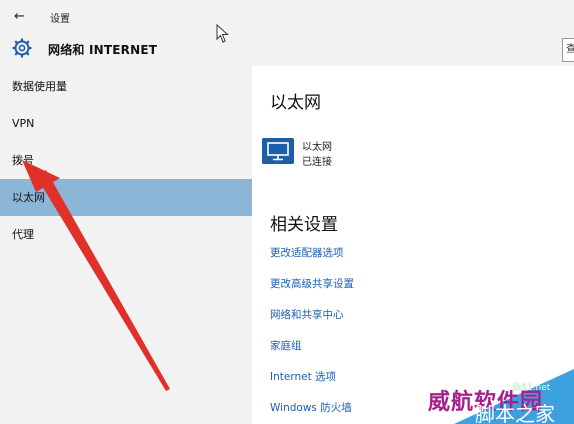 This screenshot has height=424, width=574. What do you see at coordinates (23, 17) in the screenshot?
I see `back-arrow-icon: ←` at bounding box center [23, 17].